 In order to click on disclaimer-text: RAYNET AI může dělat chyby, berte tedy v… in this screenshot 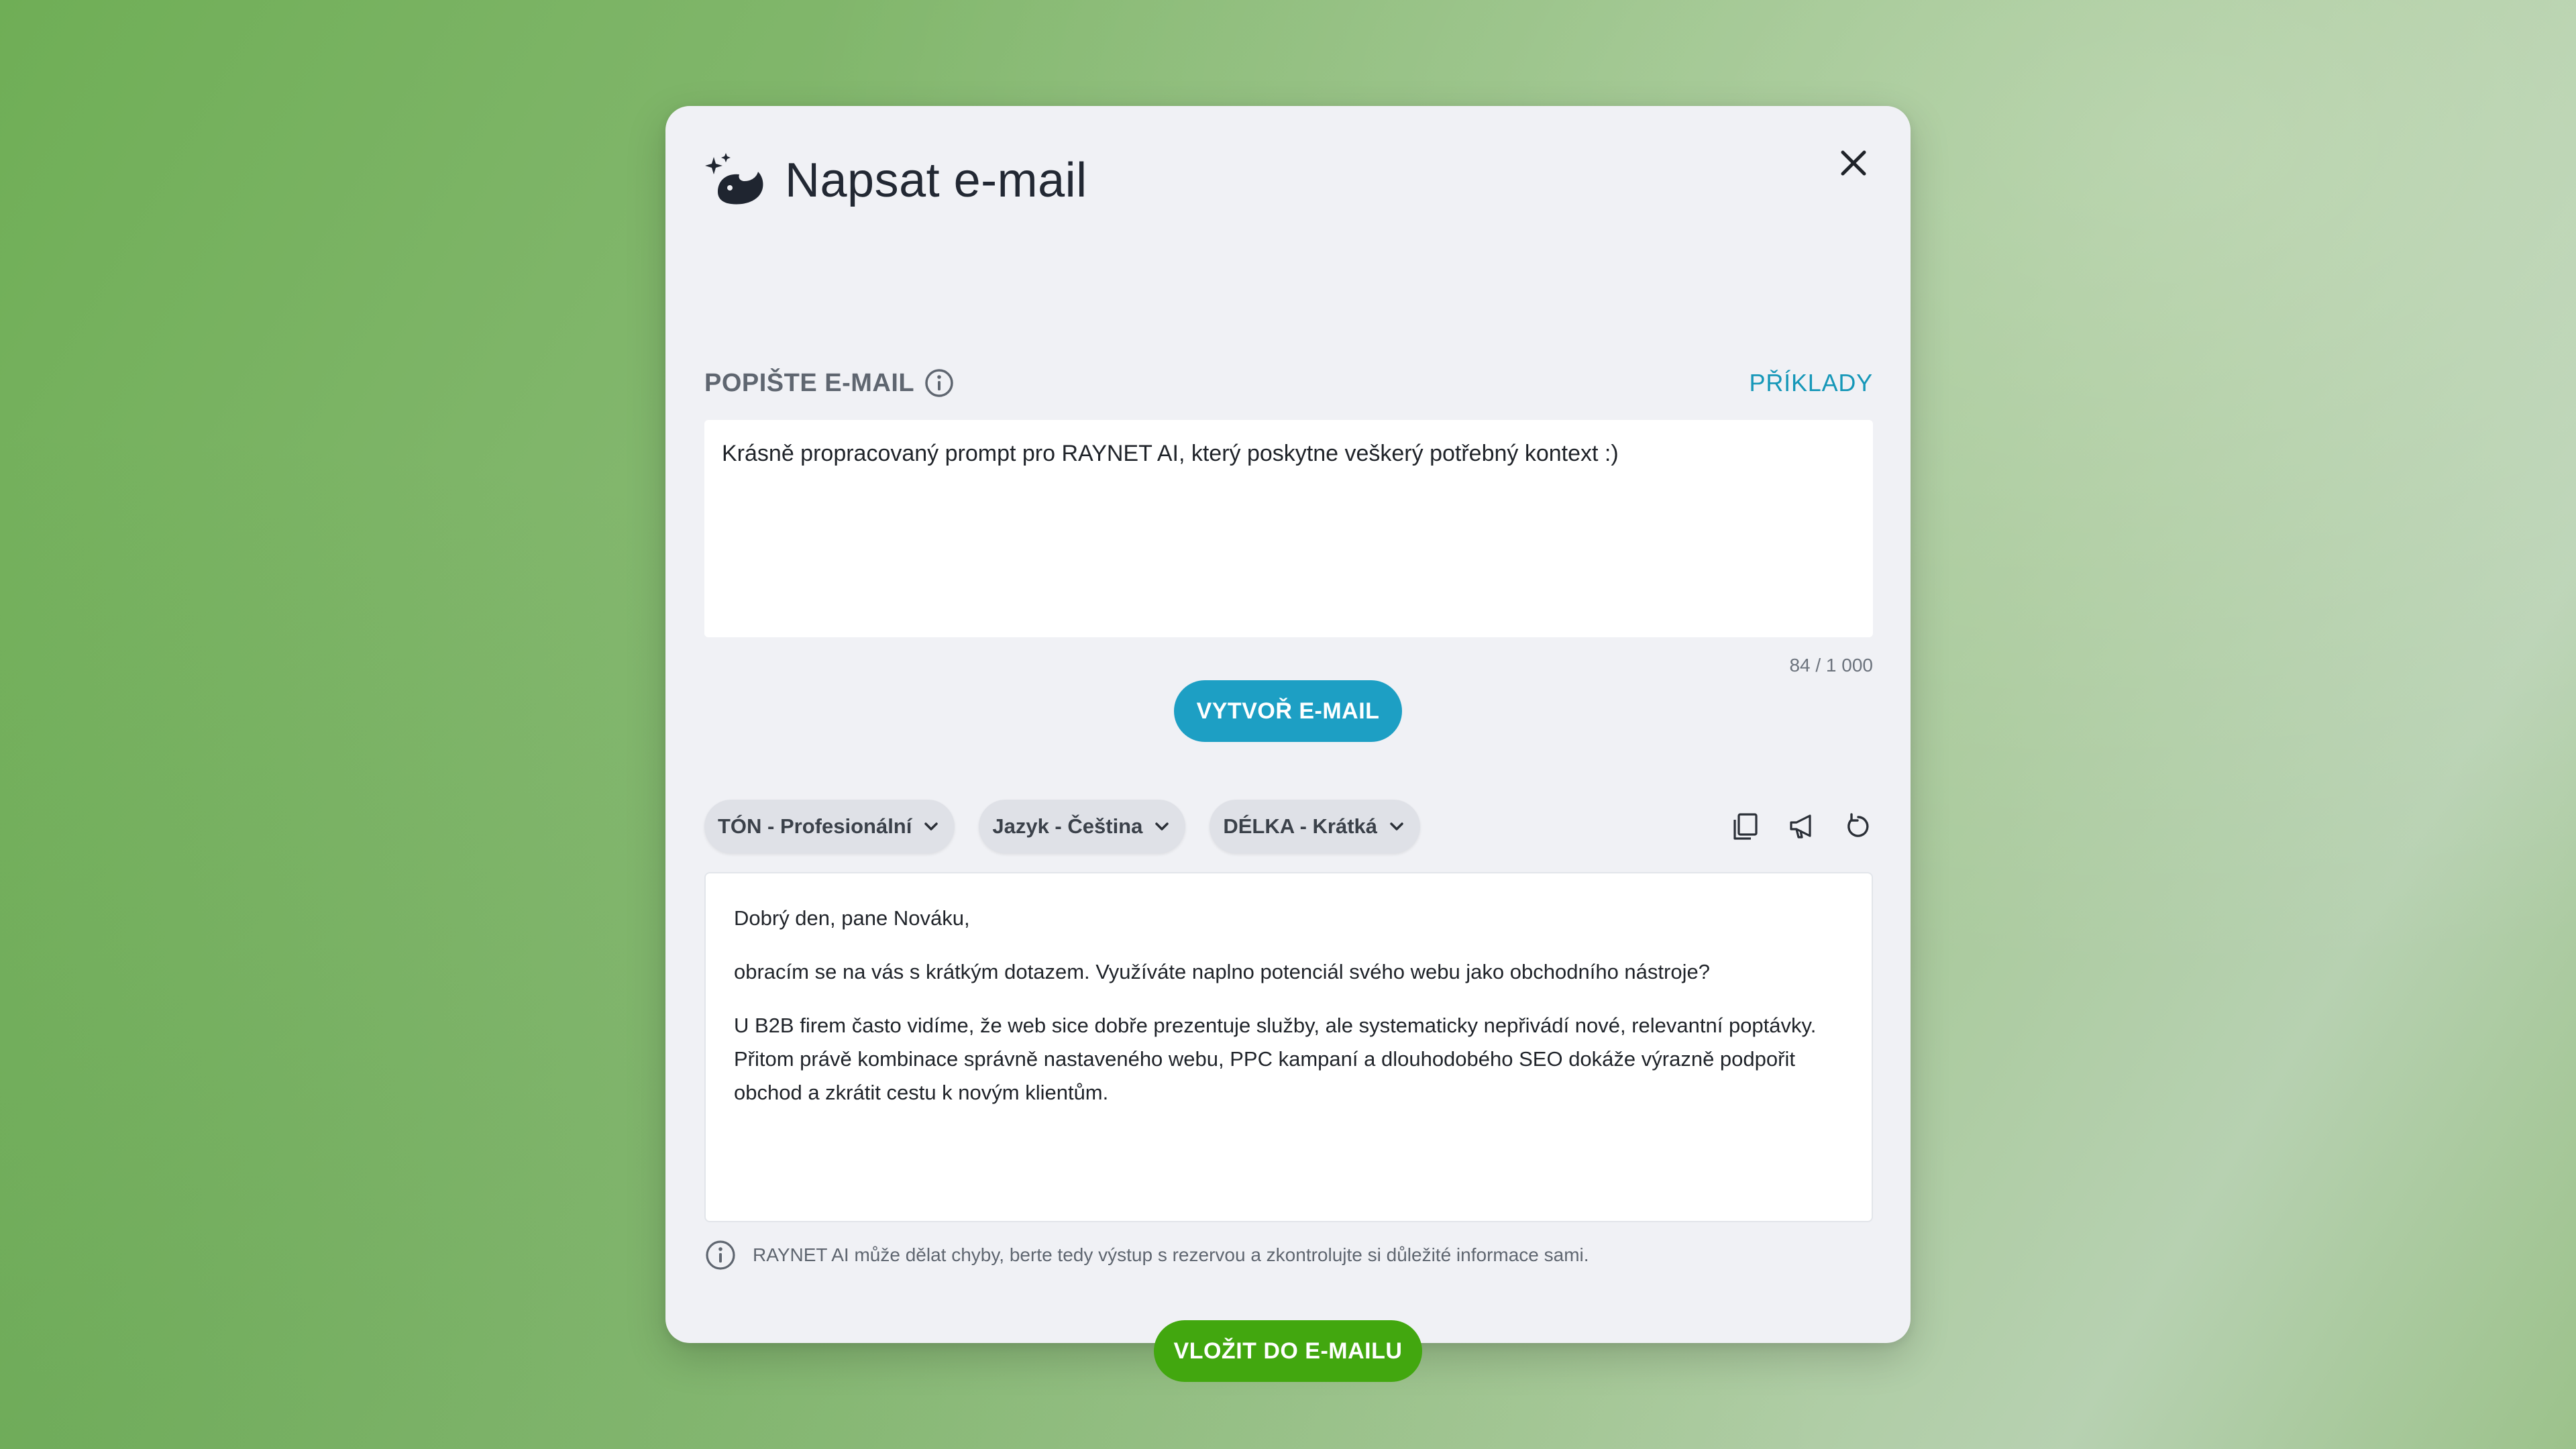, I will do `click(1171, 1254)`.